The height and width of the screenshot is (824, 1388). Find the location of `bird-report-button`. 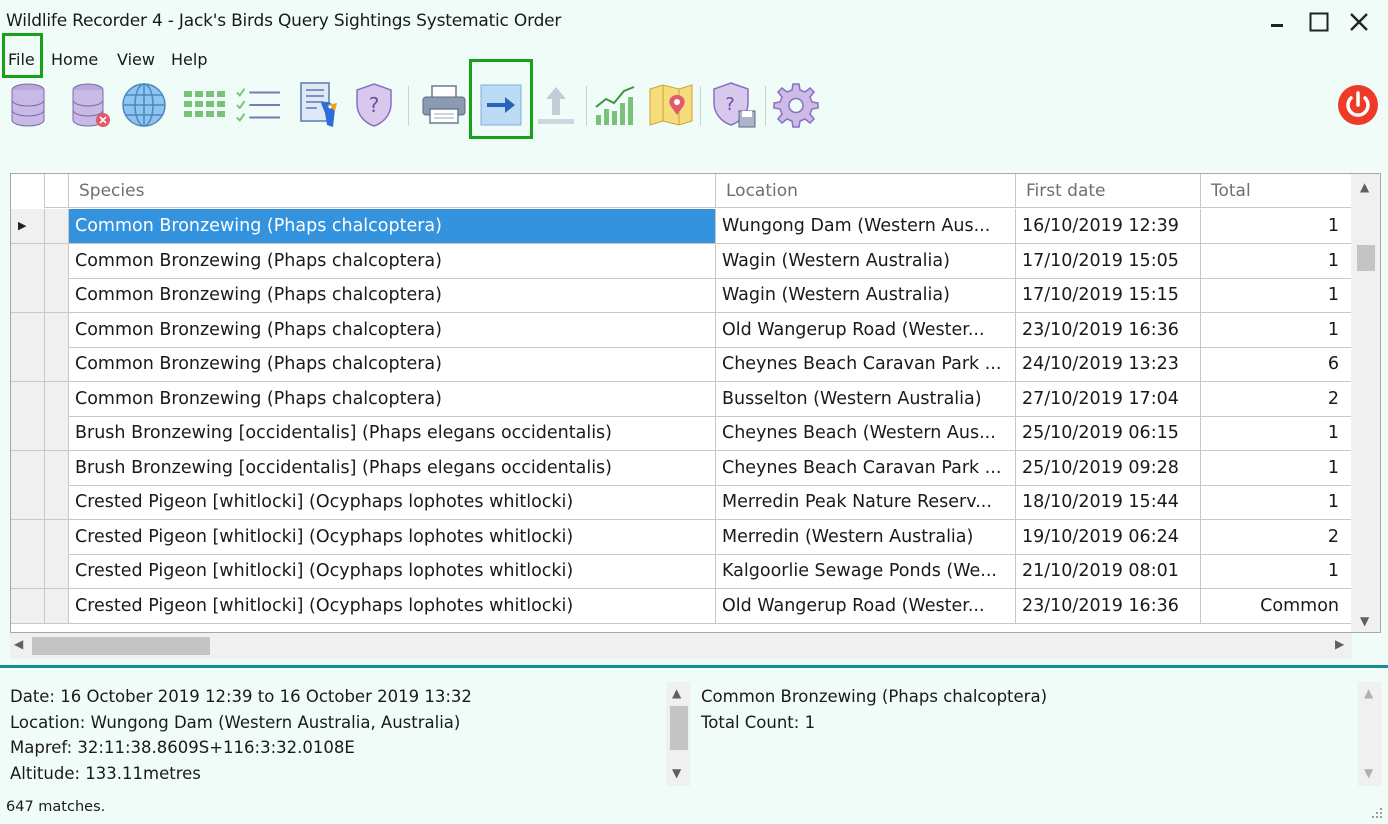

bird-report-button is located at coordinates (319, 105).